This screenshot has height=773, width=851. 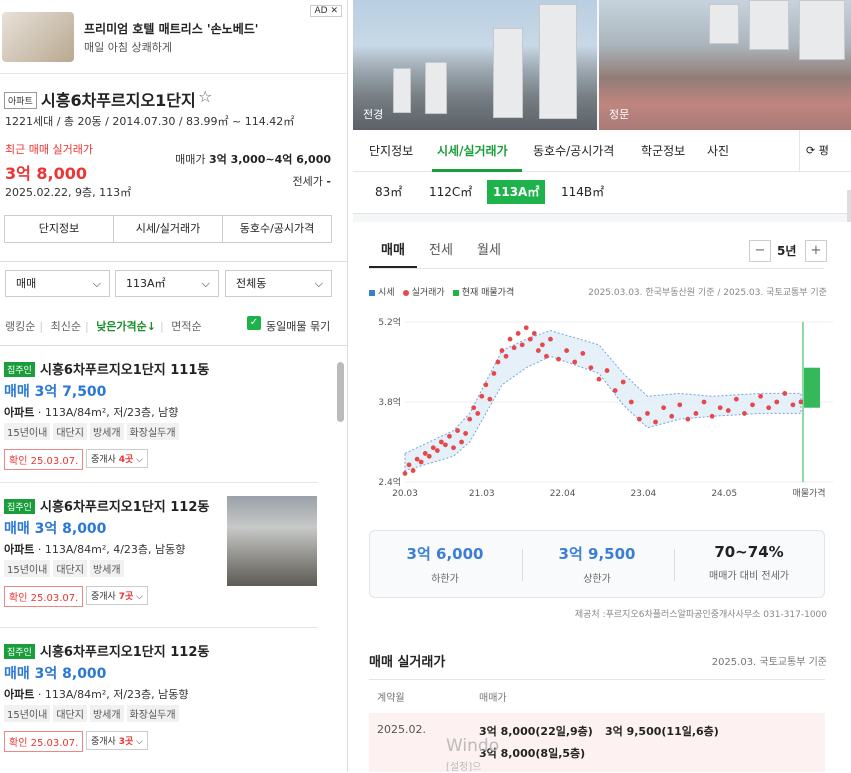 I want to click on stat-value: 3억 9,500, so click(x=597, y=554).